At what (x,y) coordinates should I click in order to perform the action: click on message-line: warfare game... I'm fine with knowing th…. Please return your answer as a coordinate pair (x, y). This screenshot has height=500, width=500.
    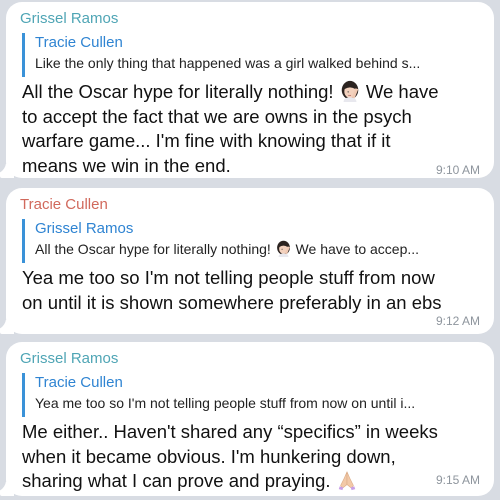
    Looking at the image, I should click on (206, 140).